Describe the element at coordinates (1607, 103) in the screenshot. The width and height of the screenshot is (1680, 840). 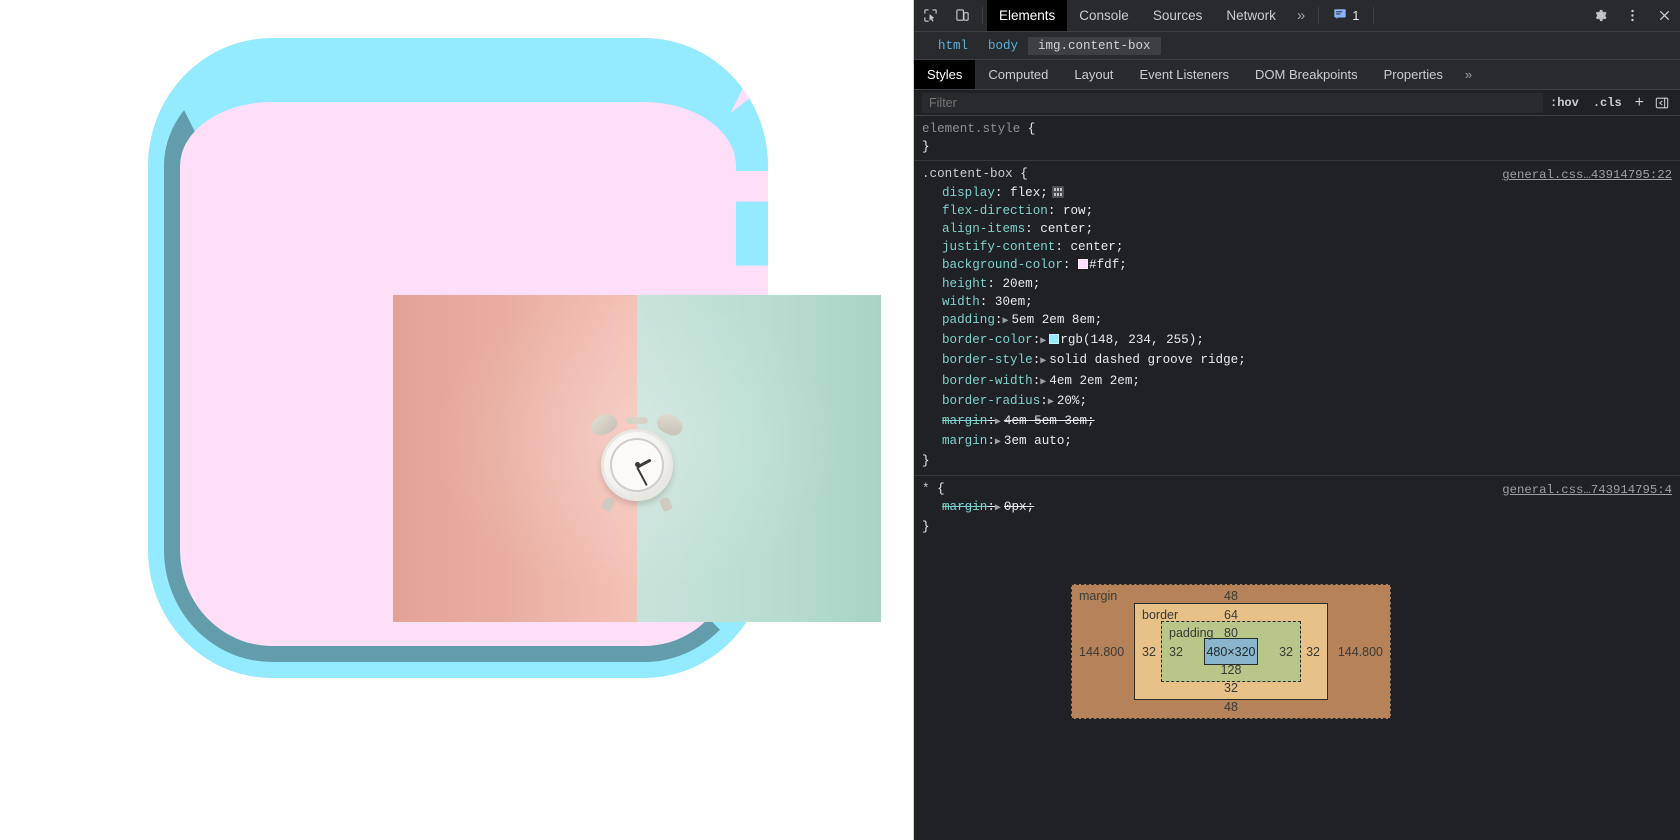
I see `cls-button: .cls` at that location.